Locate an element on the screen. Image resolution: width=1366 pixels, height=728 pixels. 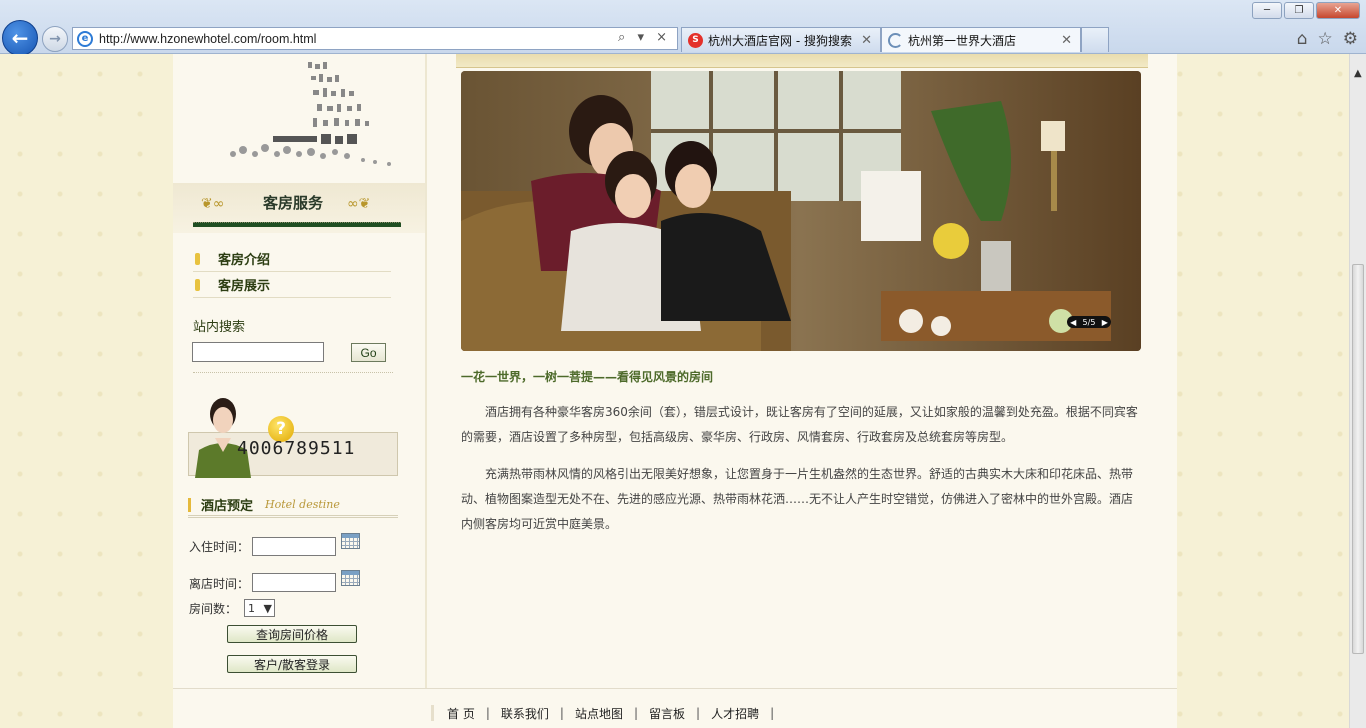
rooms-select: 1 ▼ is located at coordinates (259, 608).